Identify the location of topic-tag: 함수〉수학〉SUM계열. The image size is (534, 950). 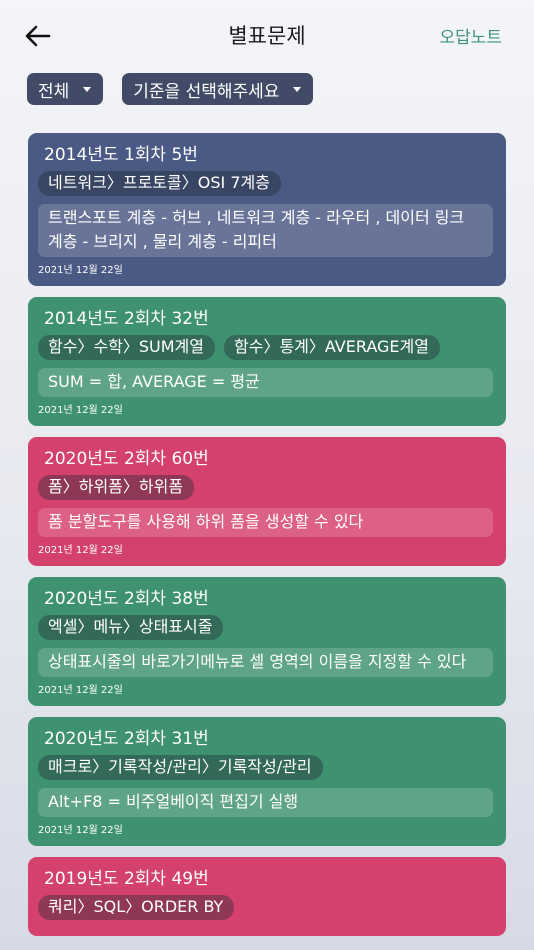
(126, 347).